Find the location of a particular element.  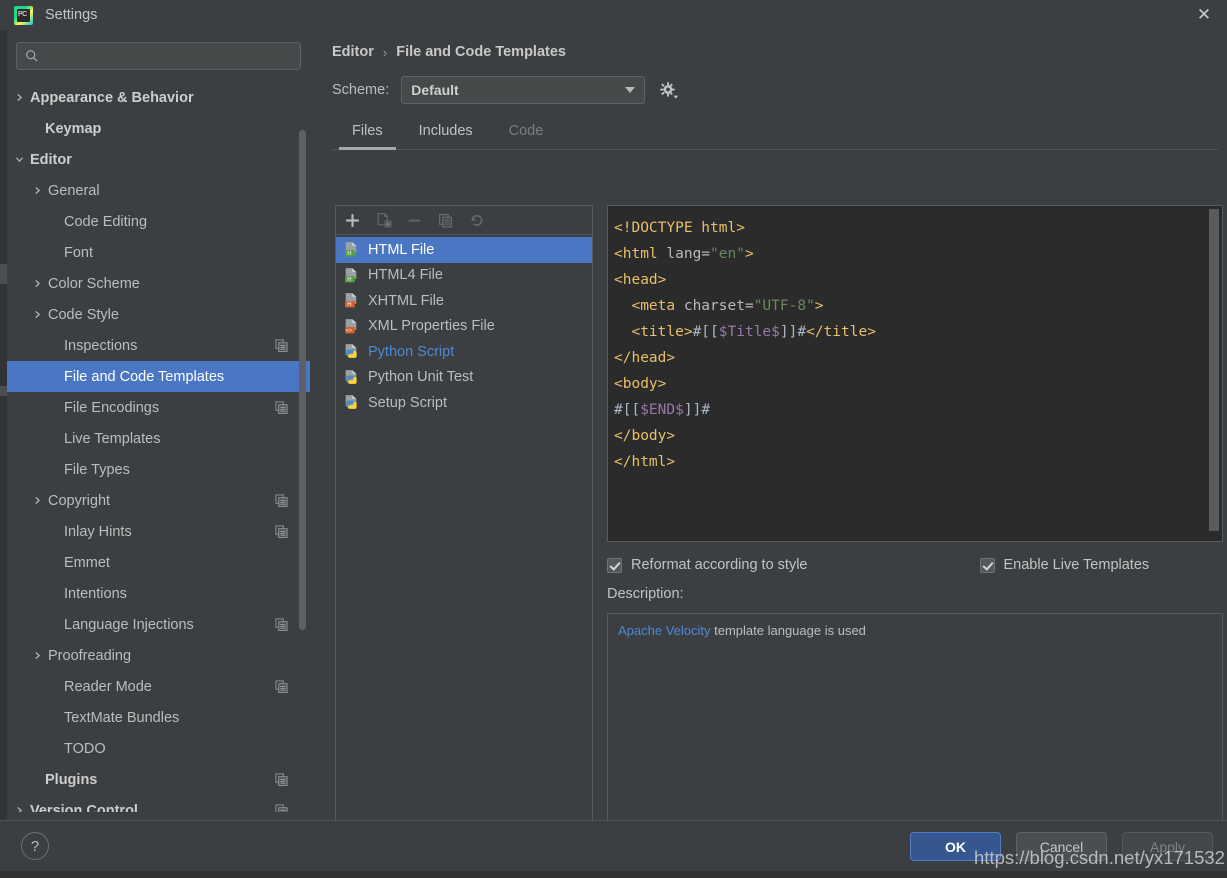

template-list-item: Setup Script is located at coordinates (464, 403).